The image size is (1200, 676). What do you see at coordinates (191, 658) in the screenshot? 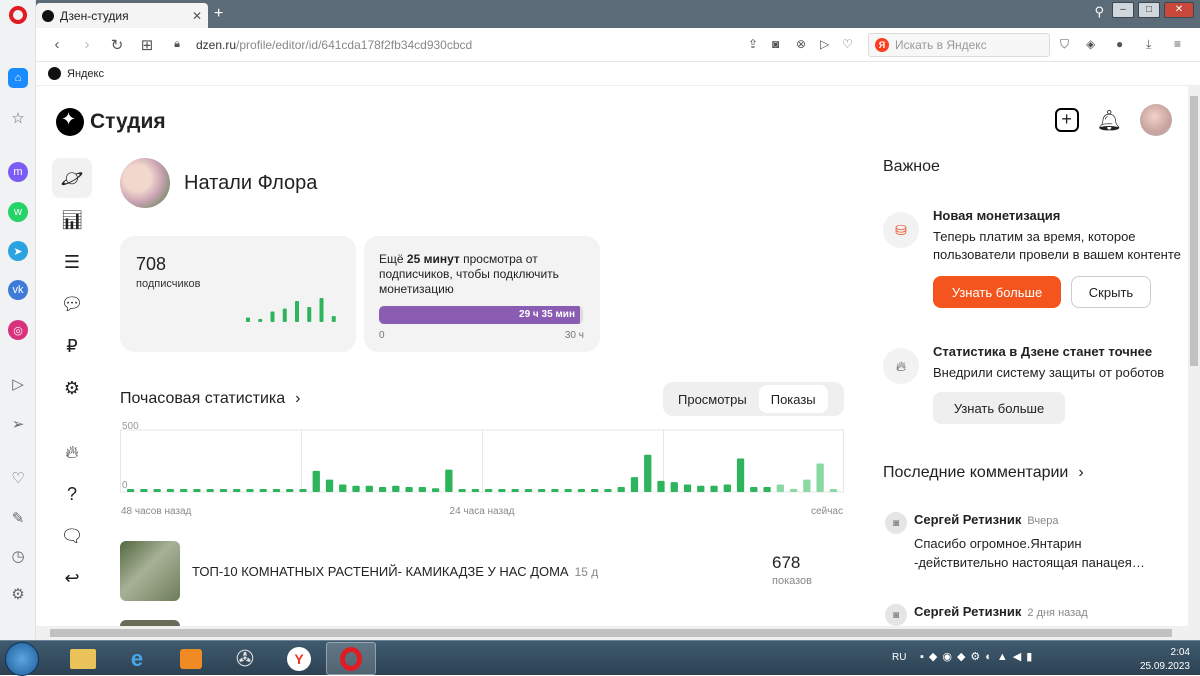
I see `video-editor-icon` at bounding box center [191, 658].